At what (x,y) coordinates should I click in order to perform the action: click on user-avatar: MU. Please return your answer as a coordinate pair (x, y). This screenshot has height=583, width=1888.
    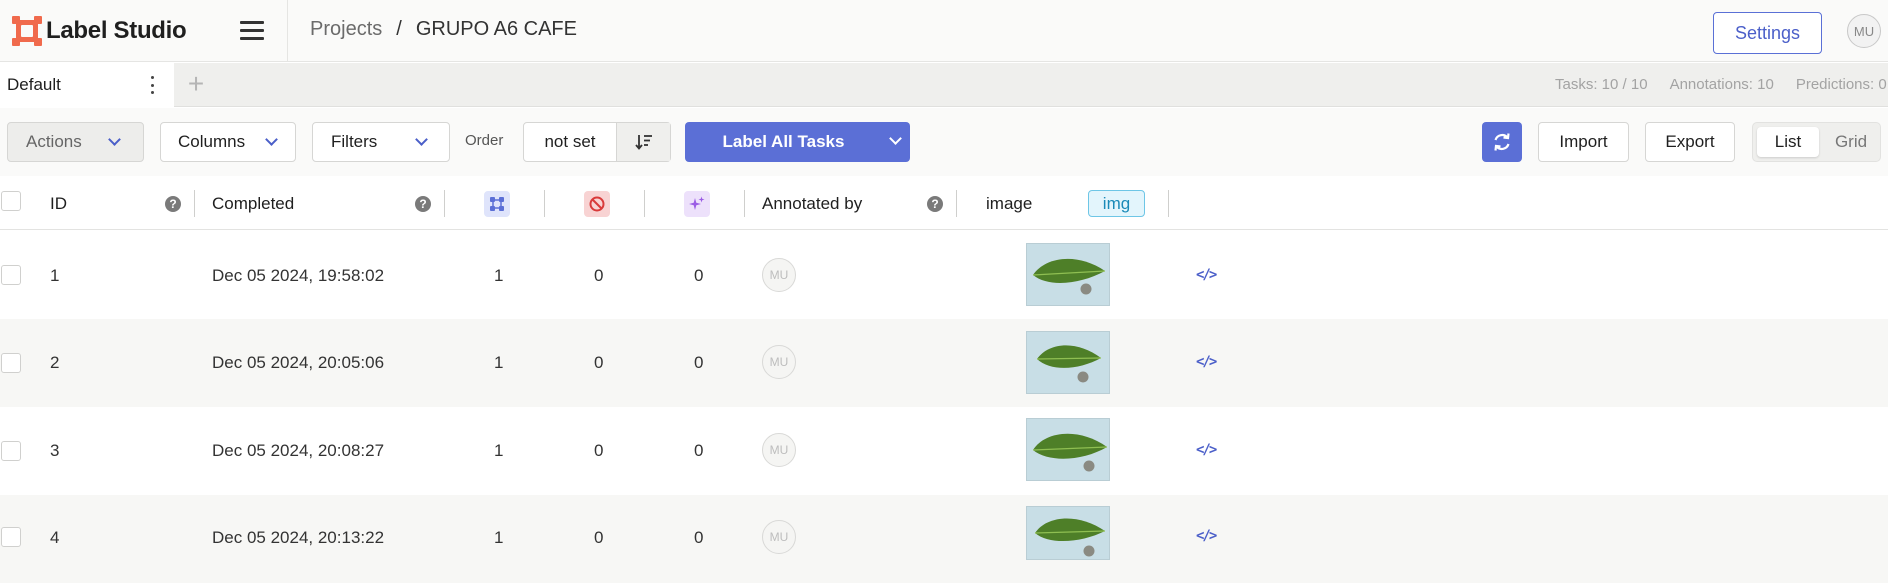
    Looking at the image, I should click on (1864, 31).